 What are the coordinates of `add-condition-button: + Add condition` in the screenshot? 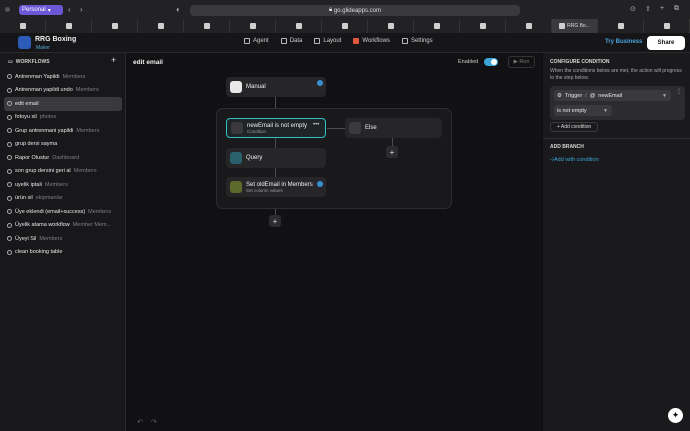 It's located at (574, 127).